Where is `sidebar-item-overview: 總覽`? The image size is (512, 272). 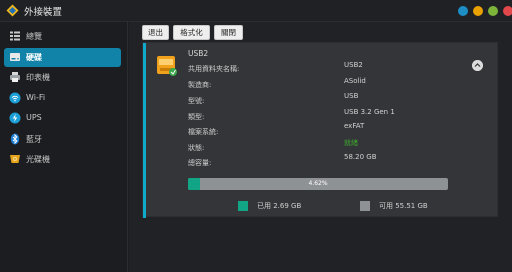 sidebar-item-overview: 總覽 is located at coordinates (62, 36).